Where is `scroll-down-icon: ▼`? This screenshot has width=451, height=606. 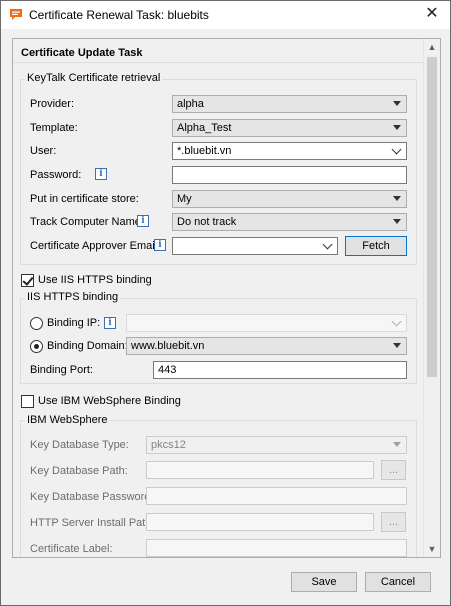
scroll-down-icon: ▼ is located at coordinates (432, 549).